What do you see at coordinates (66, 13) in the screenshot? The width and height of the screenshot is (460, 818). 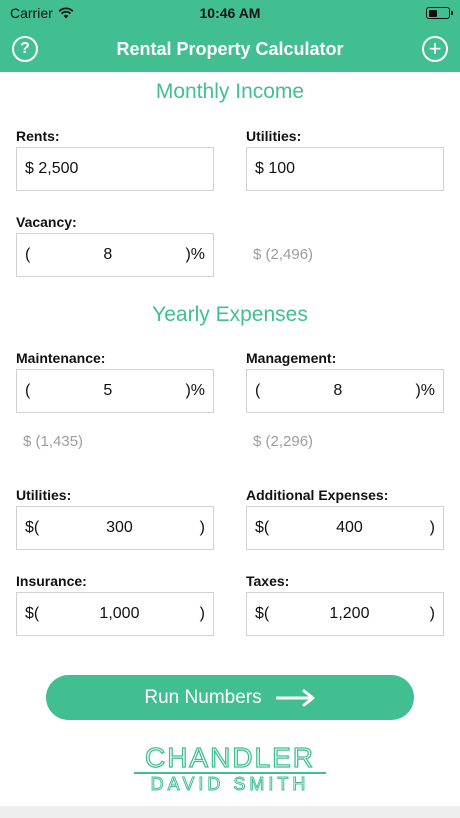 I see `wifi-icon` at bounding box center [66, 13].